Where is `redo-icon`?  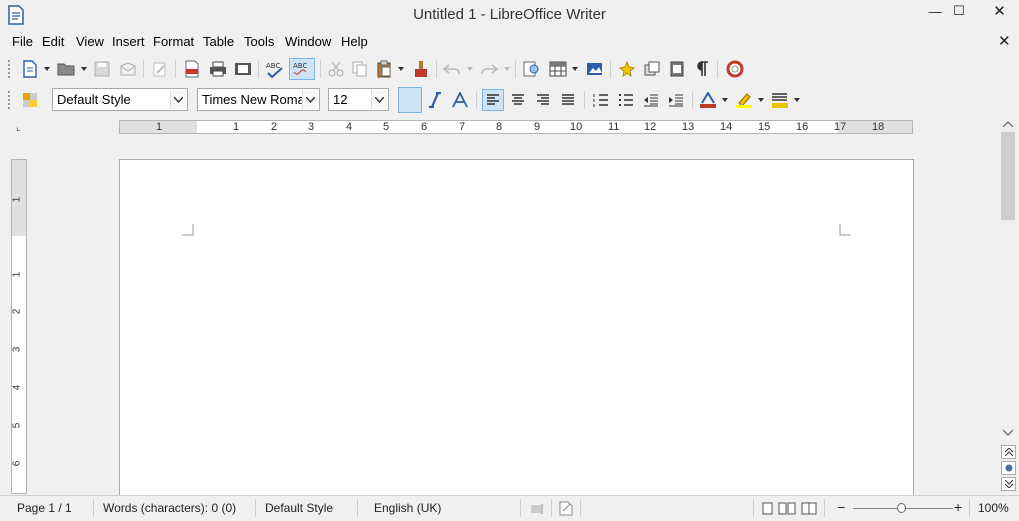 redo-icon is located at coordinates (489, 69).